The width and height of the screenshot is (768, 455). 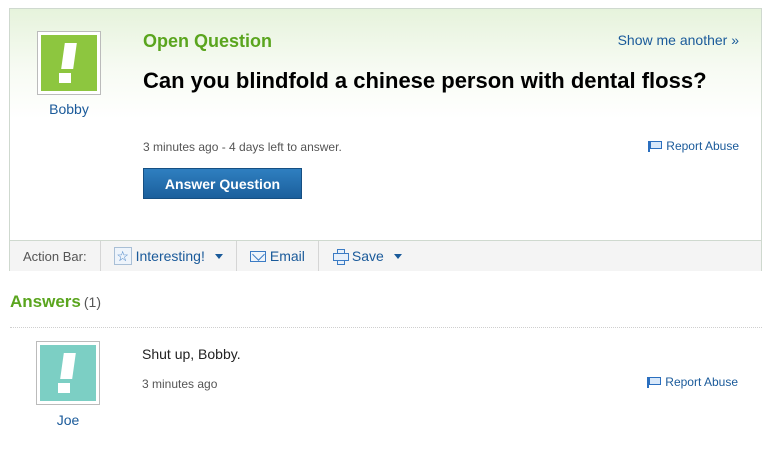 What do you see at coordinates (242, 147) in the screenshot?
I see `question-meta: 3 minutes ago - 4 days left to answer.` at bounding box center [242, 147].